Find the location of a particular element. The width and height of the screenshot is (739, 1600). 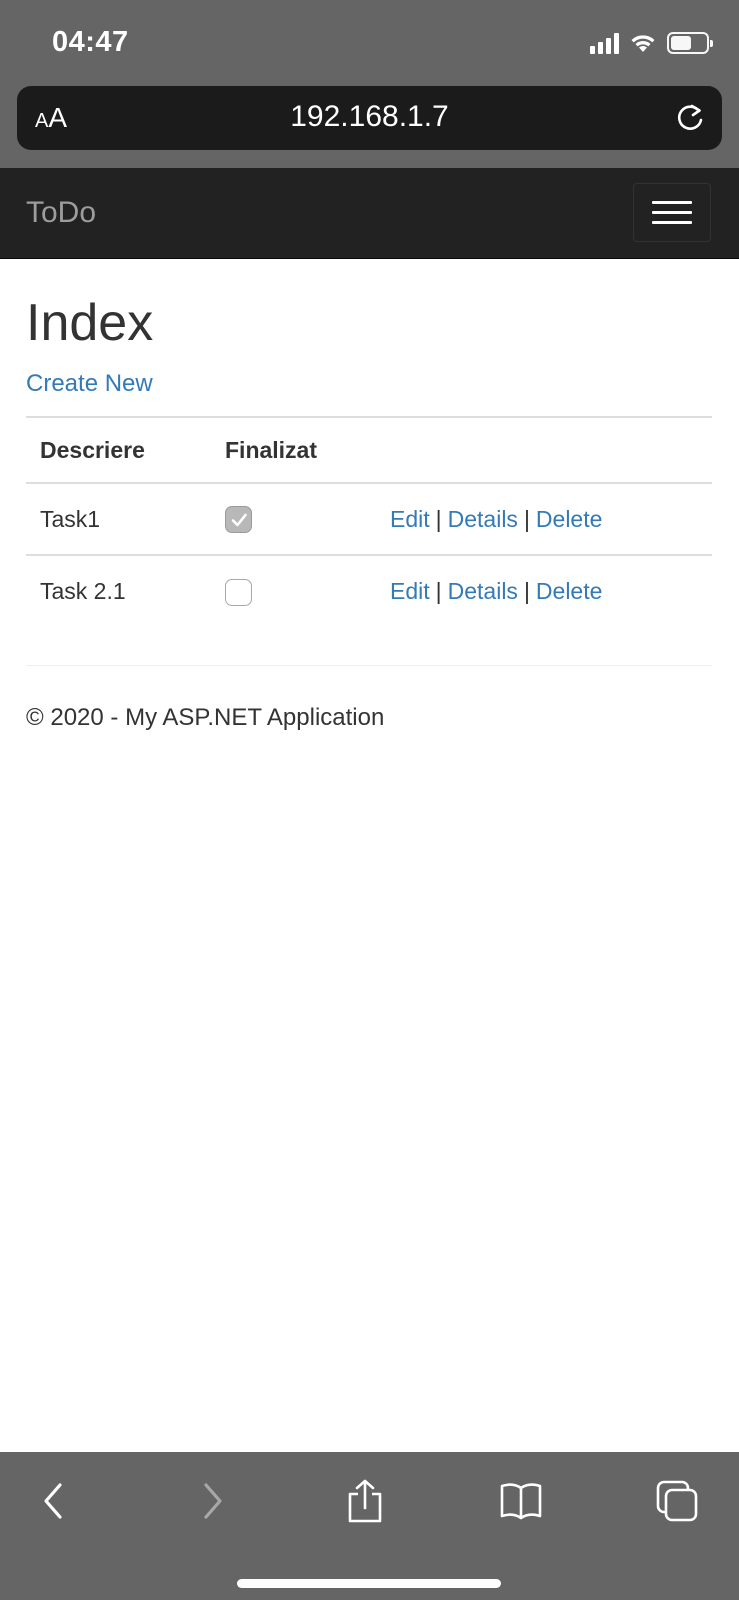

home-indicator is located at coordinates (369, 1583).